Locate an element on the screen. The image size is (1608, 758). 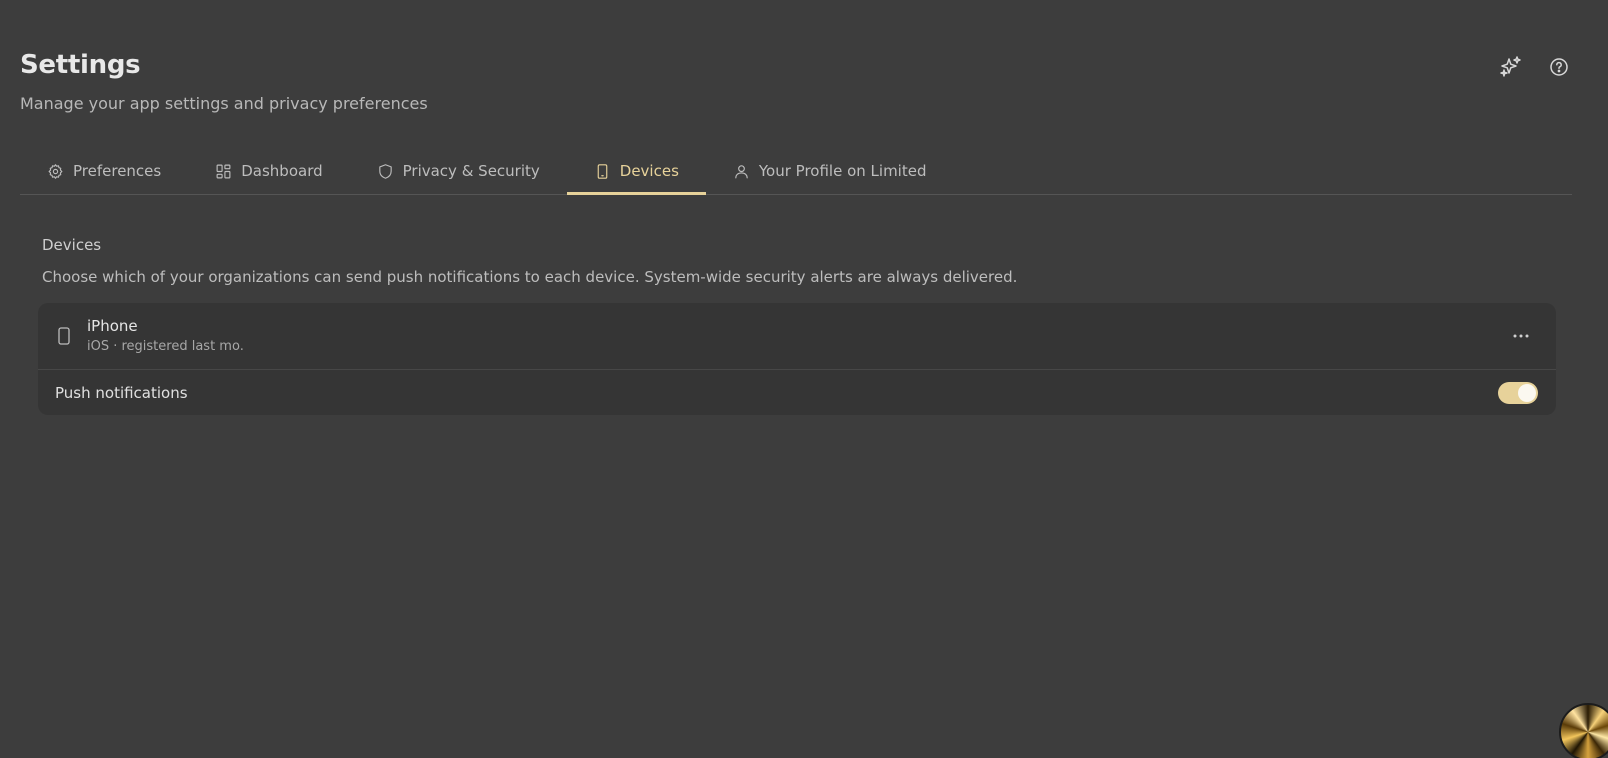
tab-your-profile: Your Profile on Limited is located at coordinates (830, 171).